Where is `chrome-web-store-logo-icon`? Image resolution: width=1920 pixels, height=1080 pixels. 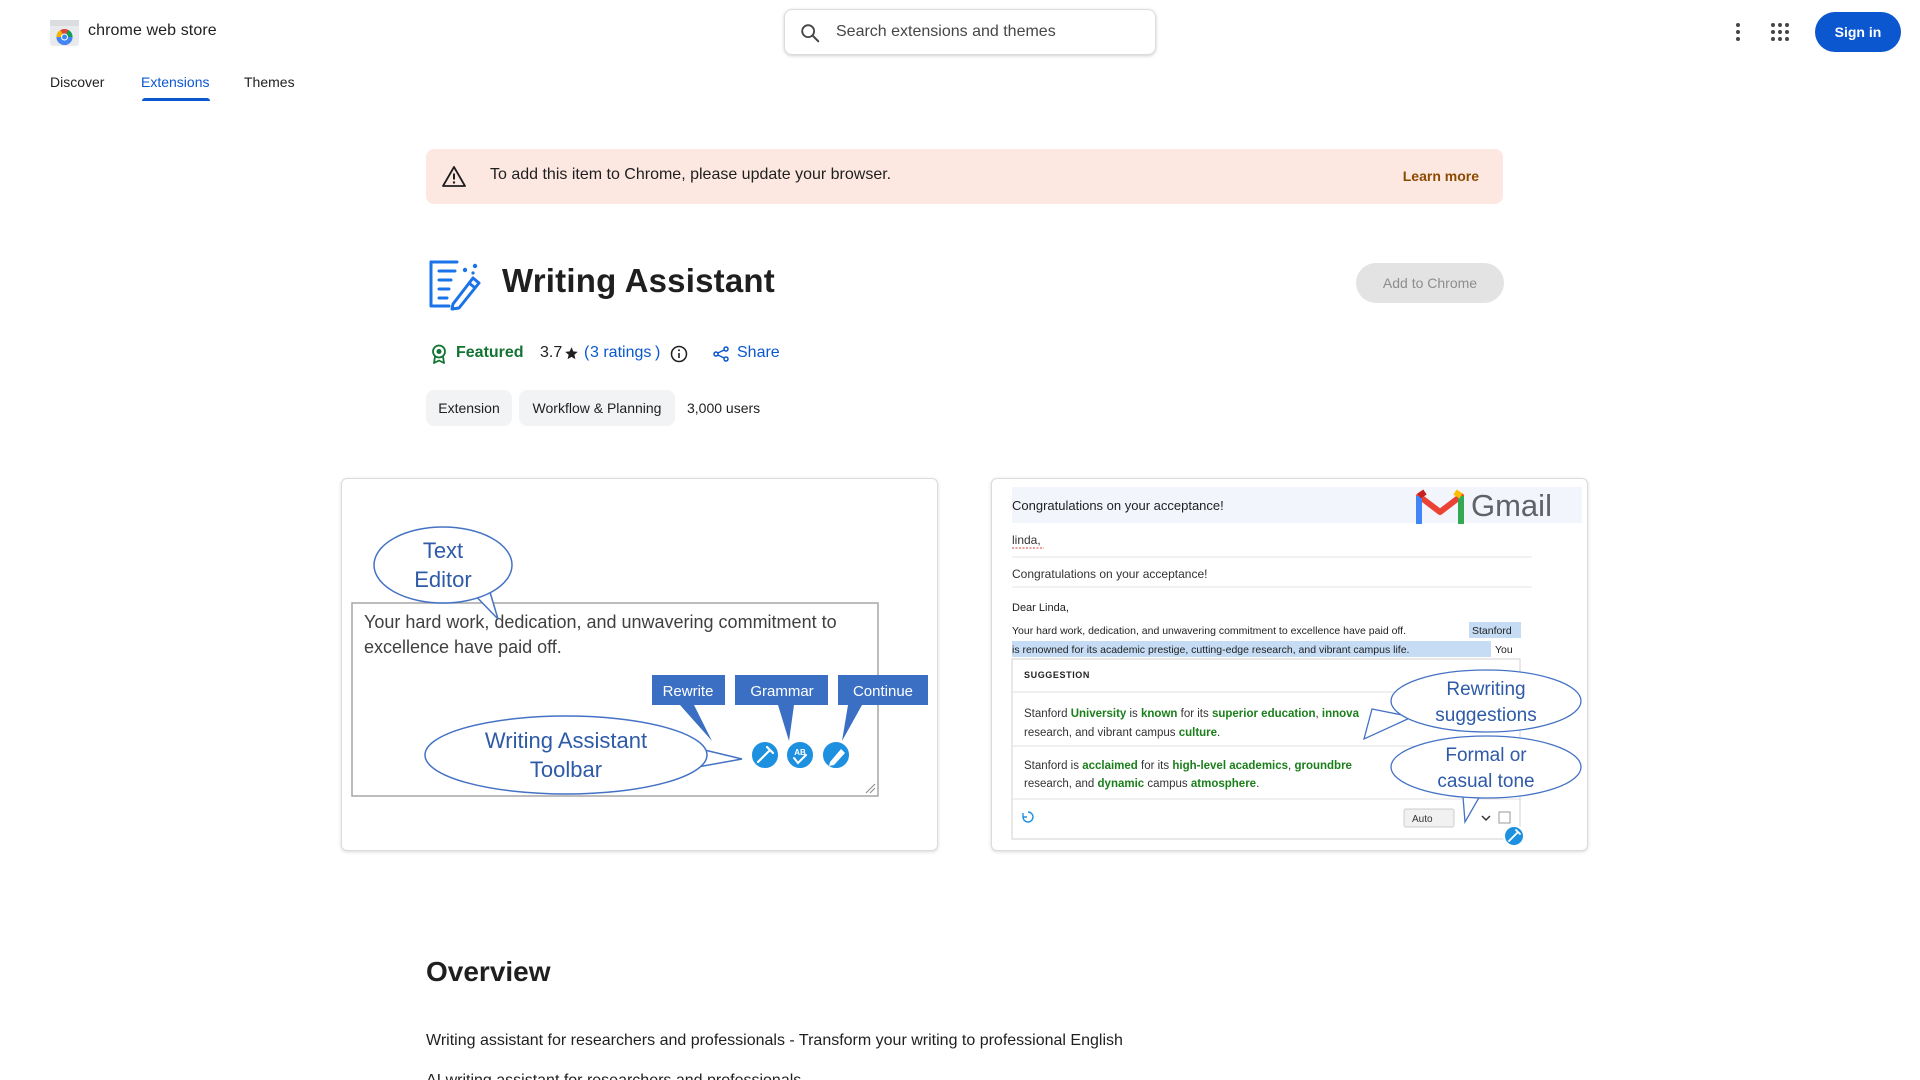 chrome-web-store-logo-icon is located at coordinates (64, 33).